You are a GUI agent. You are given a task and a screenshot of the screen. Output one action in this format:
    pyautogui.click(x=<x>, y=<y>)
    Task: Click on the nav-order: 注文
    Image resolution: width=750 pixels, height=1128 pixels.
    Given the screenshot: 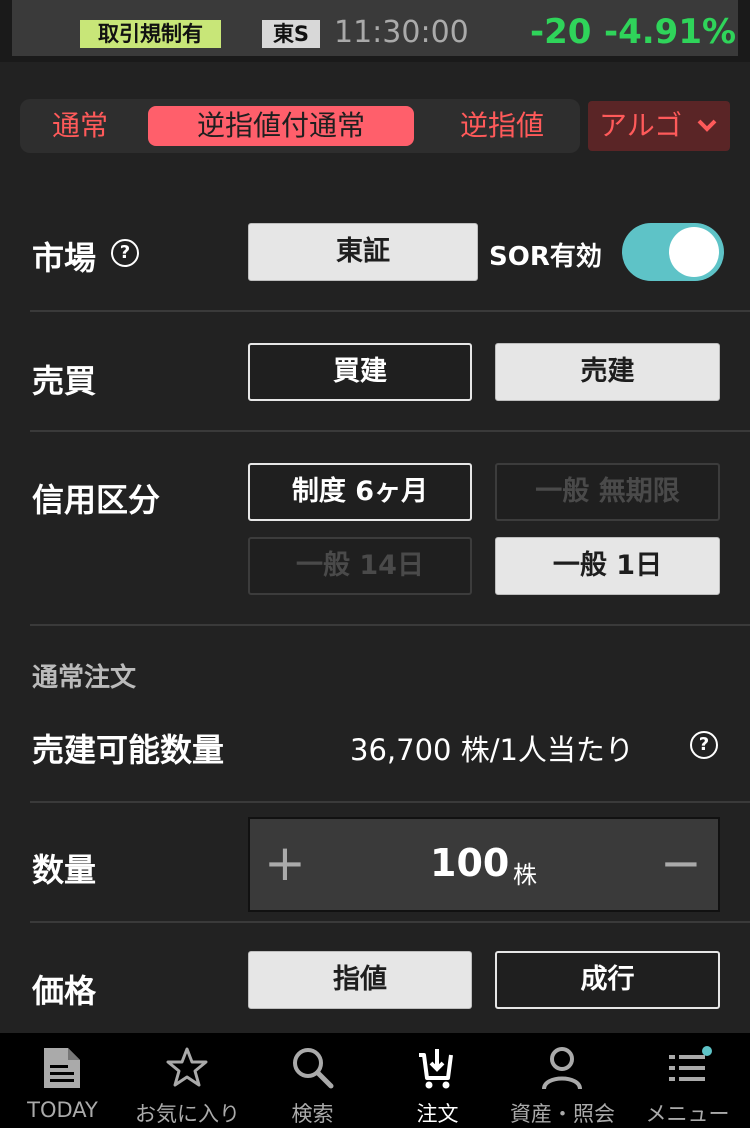 What is the action you would take?
    pyautogui.click(x=437, y=1080)
    